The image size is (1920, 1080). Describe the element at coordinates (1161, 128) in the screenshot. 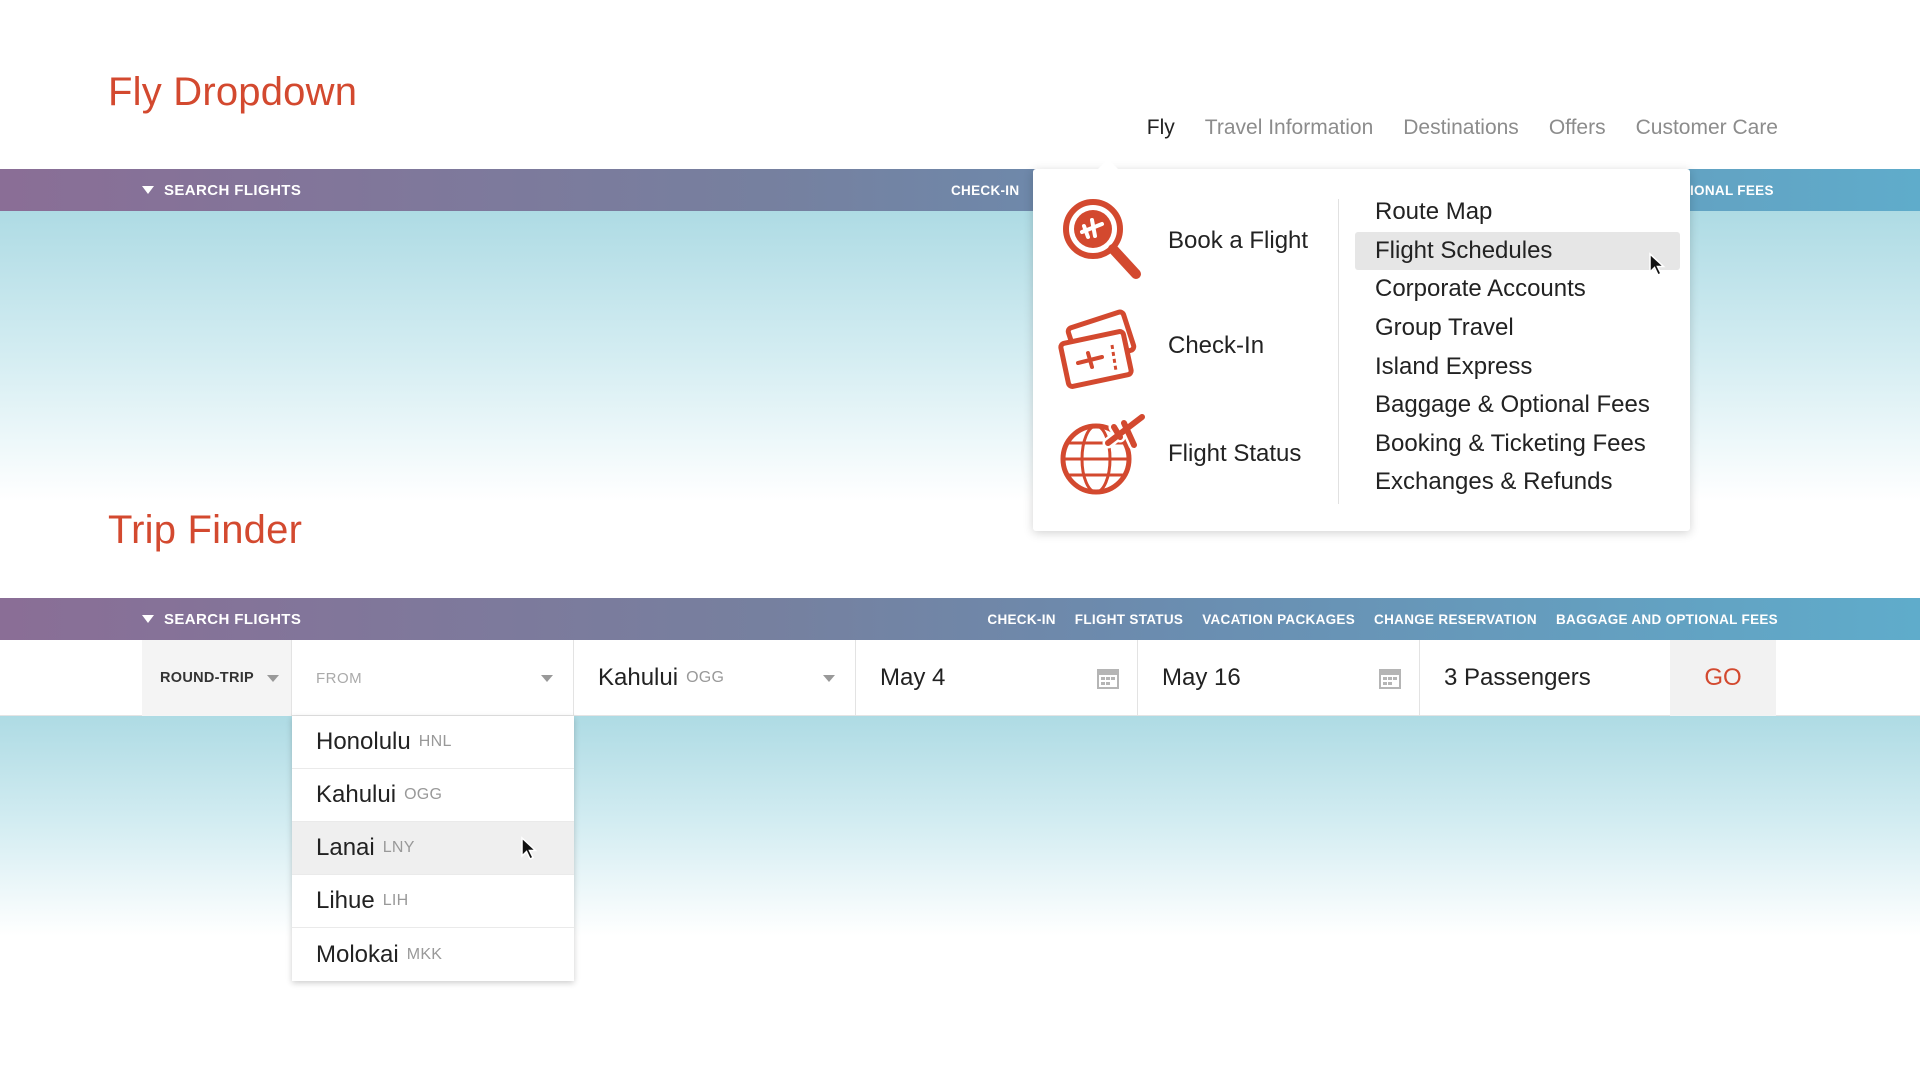

I see `nav-fly: Fly` at that location.